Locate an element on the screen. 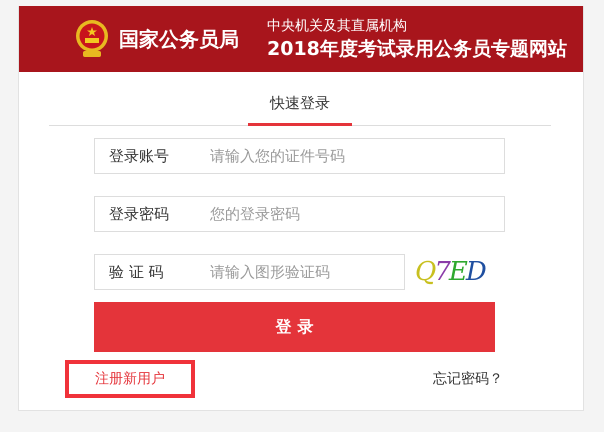  account-field: 登录账号 请输入您的证件号码 is located at coordinates (299, 156).